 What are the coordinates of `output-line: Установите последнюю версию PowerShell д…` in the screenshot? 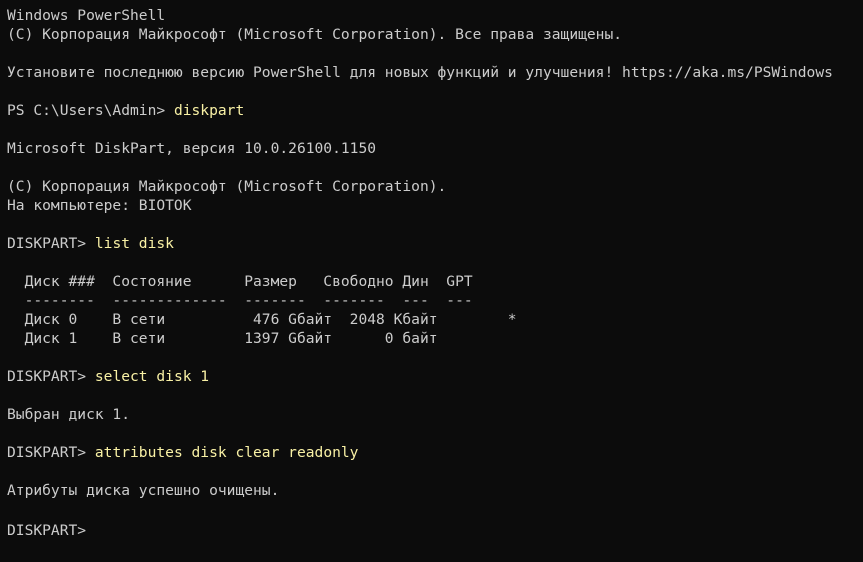 It's located at (420, 72).